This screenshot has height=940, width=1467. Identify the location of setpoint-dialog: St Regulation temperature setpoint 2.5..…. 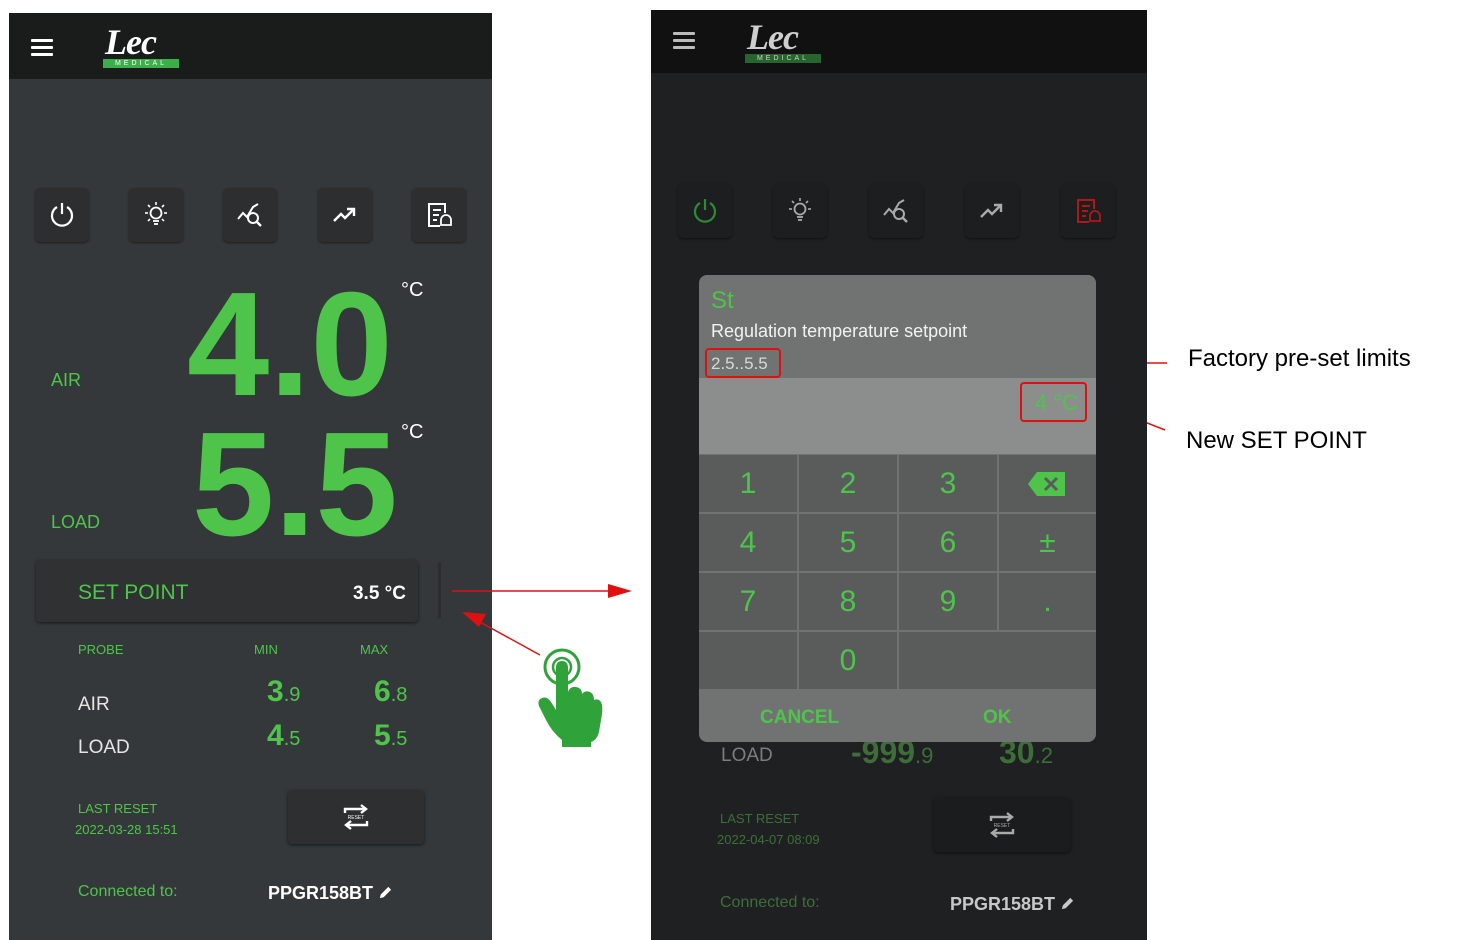
(897, 508).